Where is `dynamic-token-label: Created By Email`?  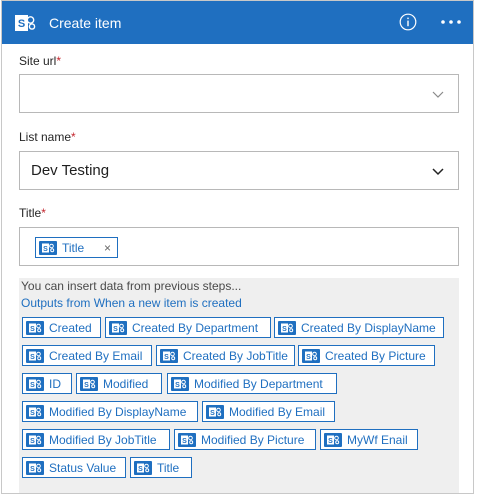
dynamic-token-label: Created By Email is located at coordinates (96, 356).